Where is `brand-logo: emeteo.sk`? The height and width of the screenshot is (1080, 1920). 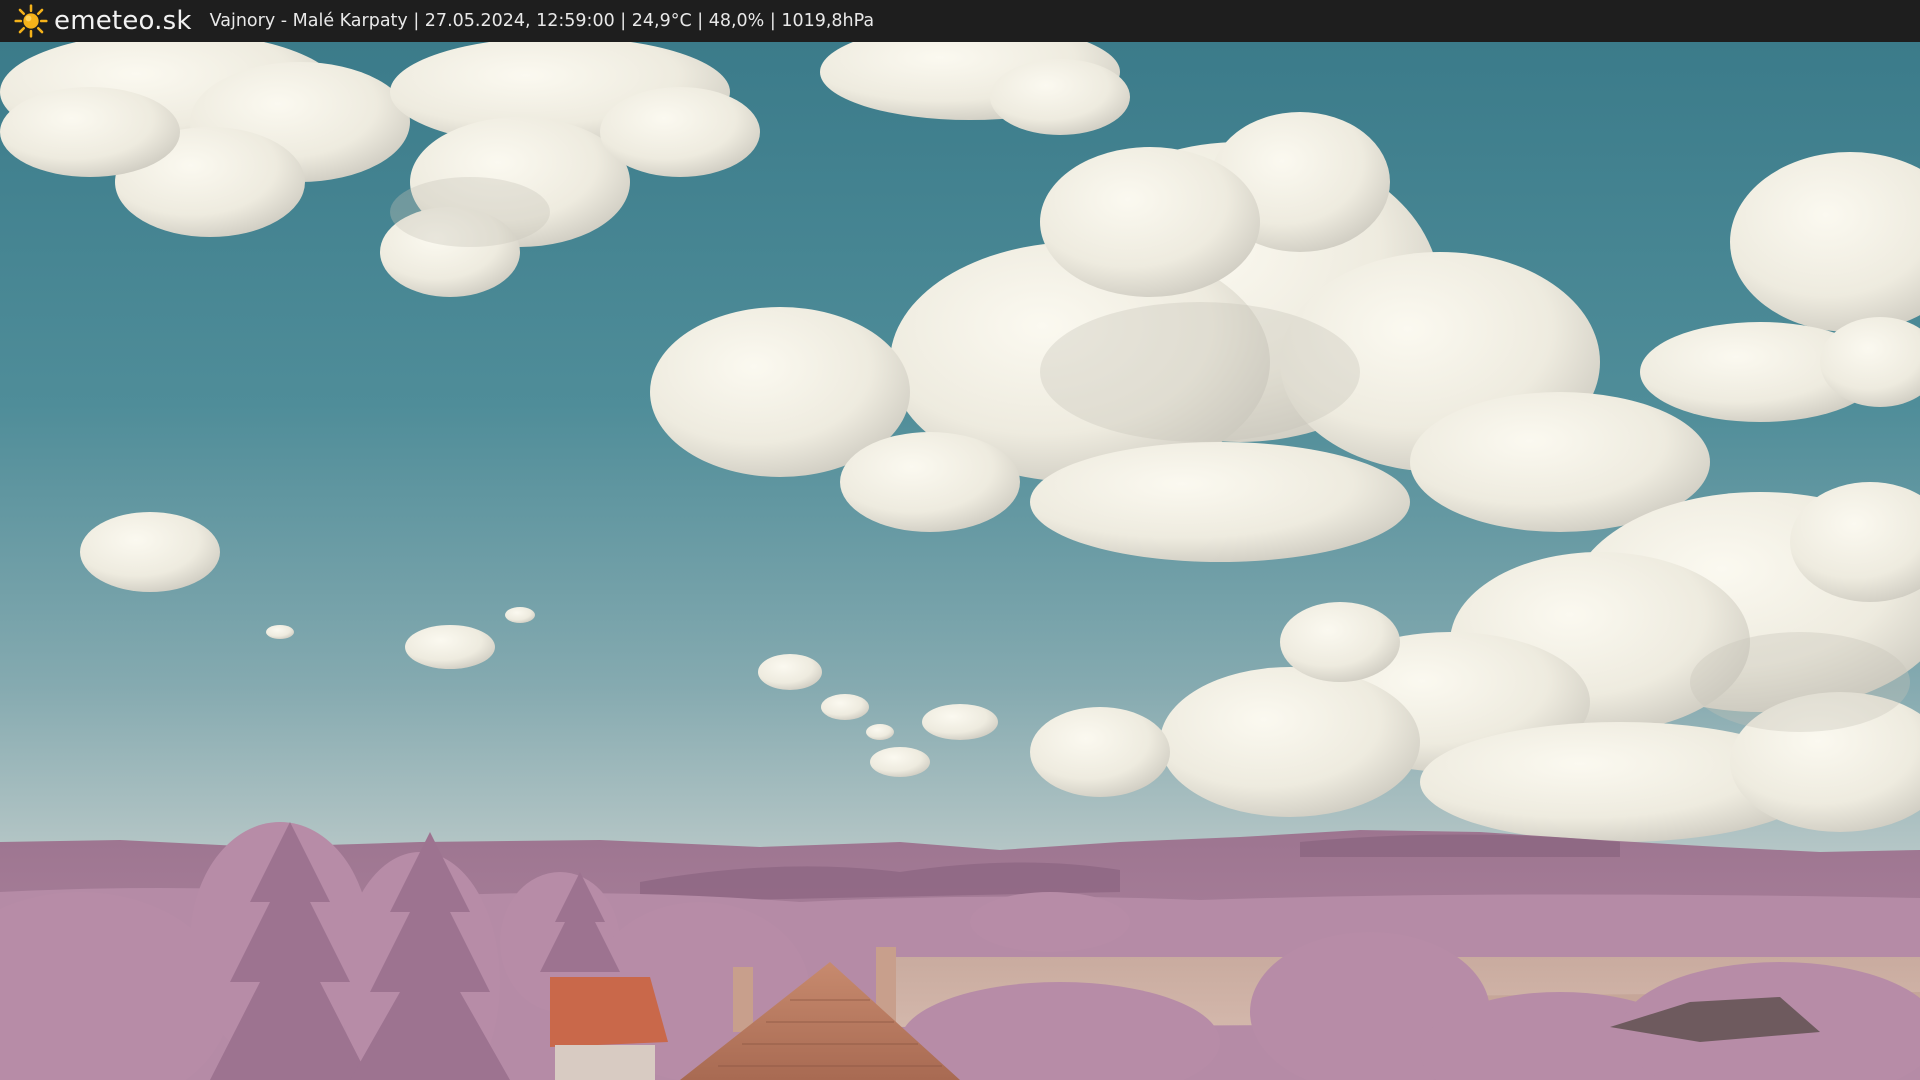 brand-logo: emeteo.sk is located at coordinates (103, 21).